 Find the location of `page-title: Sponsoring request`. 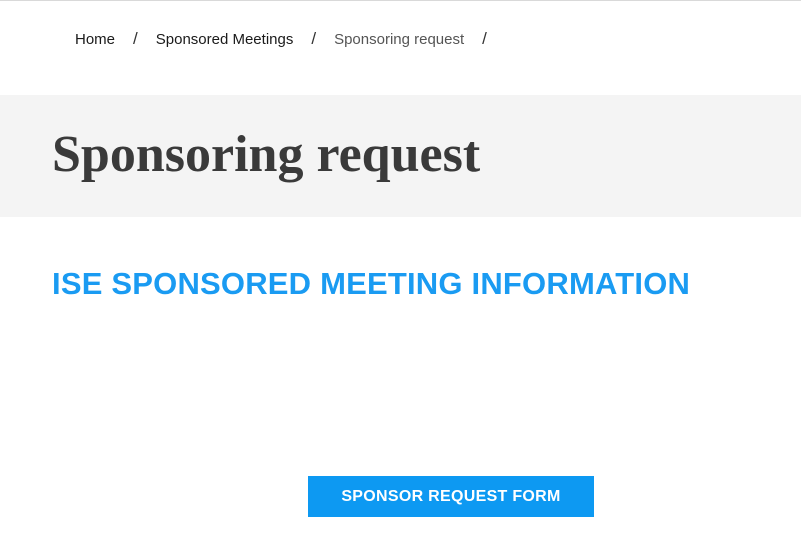

page-title: Sponsoring request is located at coordinates (266, 154).